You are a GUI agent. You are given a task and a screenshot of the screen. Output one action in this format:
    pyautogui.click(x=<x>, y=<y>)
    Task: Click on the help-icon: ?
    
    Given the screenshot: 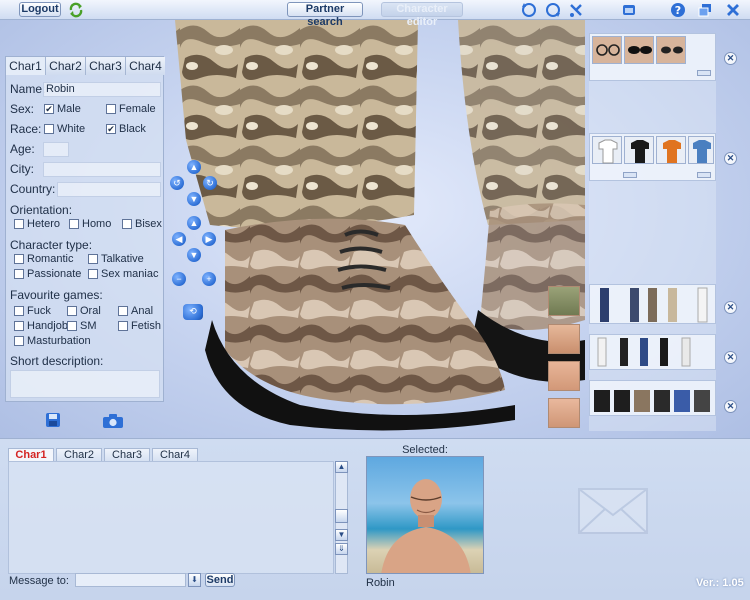 What is the action you would take?
    pyautogui.click(x=678, y=10)
    